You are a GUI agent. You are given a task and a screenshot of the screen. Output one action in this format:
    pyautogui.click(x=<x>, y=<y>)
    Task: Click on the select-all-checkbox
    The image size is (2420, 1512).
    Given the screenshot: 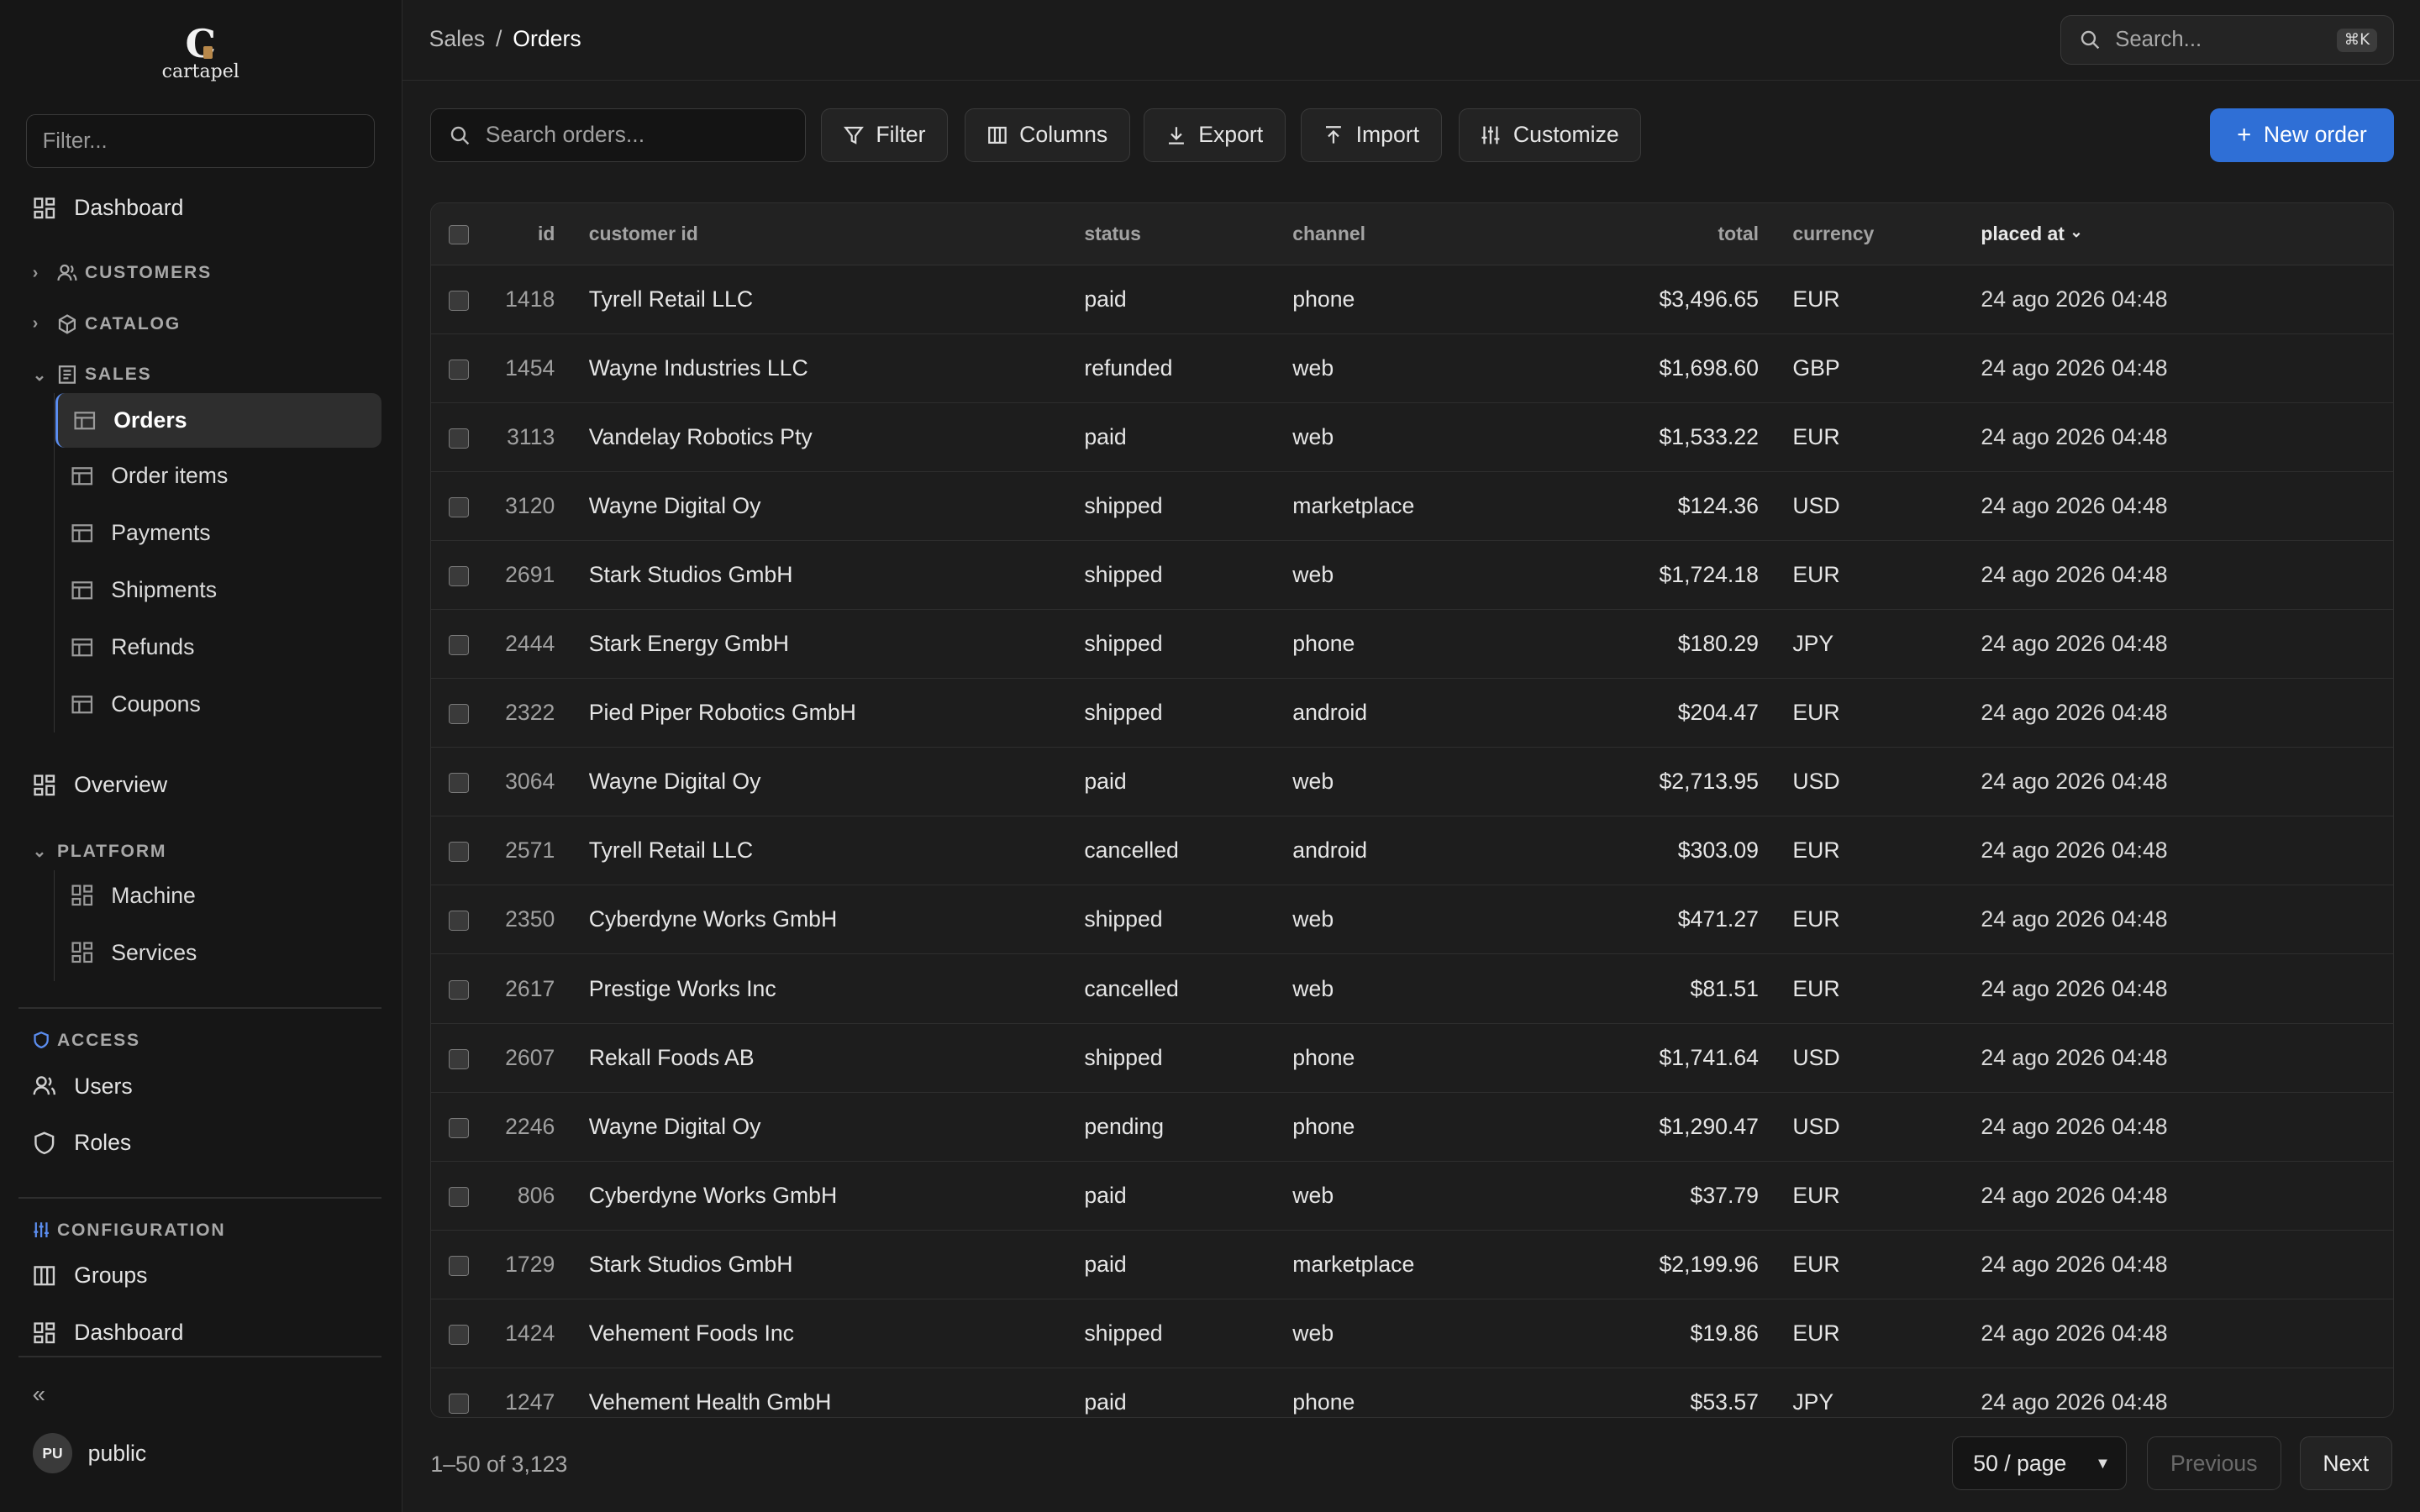 What is the action you would take?
    pyautogui.click(x=458, y=234)
    